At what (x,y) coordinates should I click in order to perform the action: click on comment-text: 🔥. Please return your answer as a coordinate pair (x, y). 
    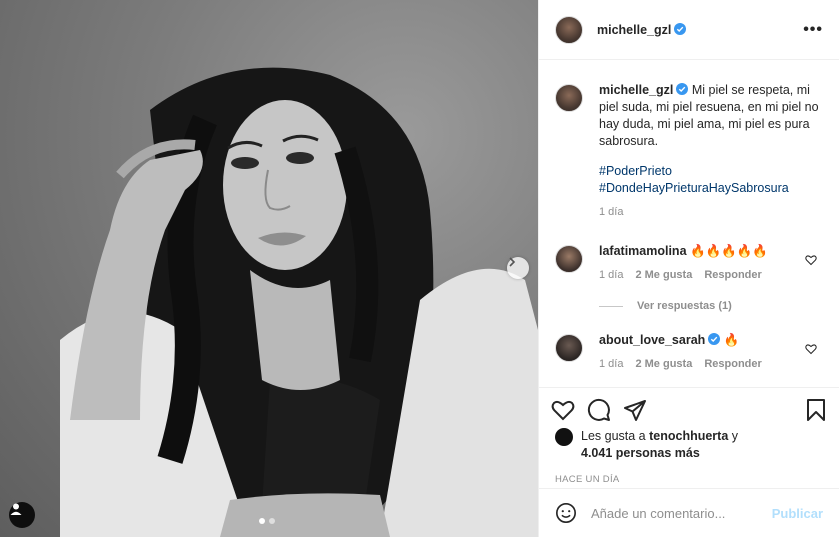
    Looking at the image, I should click on (731, 340).